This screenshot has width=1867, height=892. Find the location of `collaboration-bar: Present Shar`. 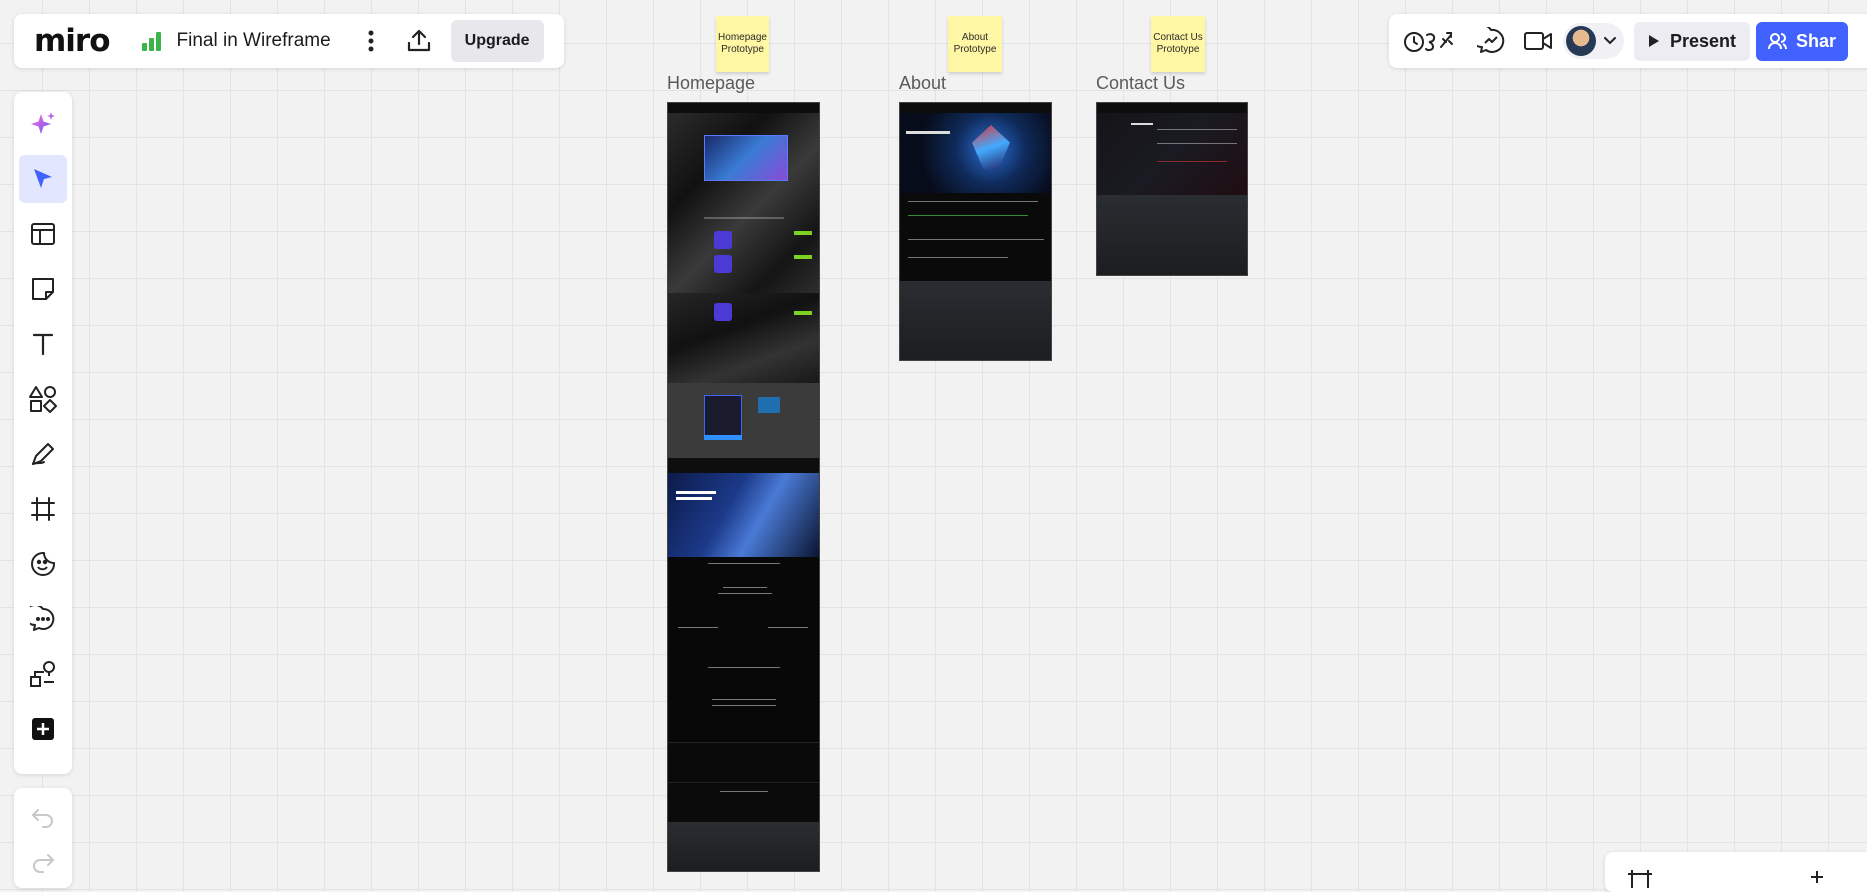

collaboration-bar: Present Shar is located at coordinates (1628, 41).